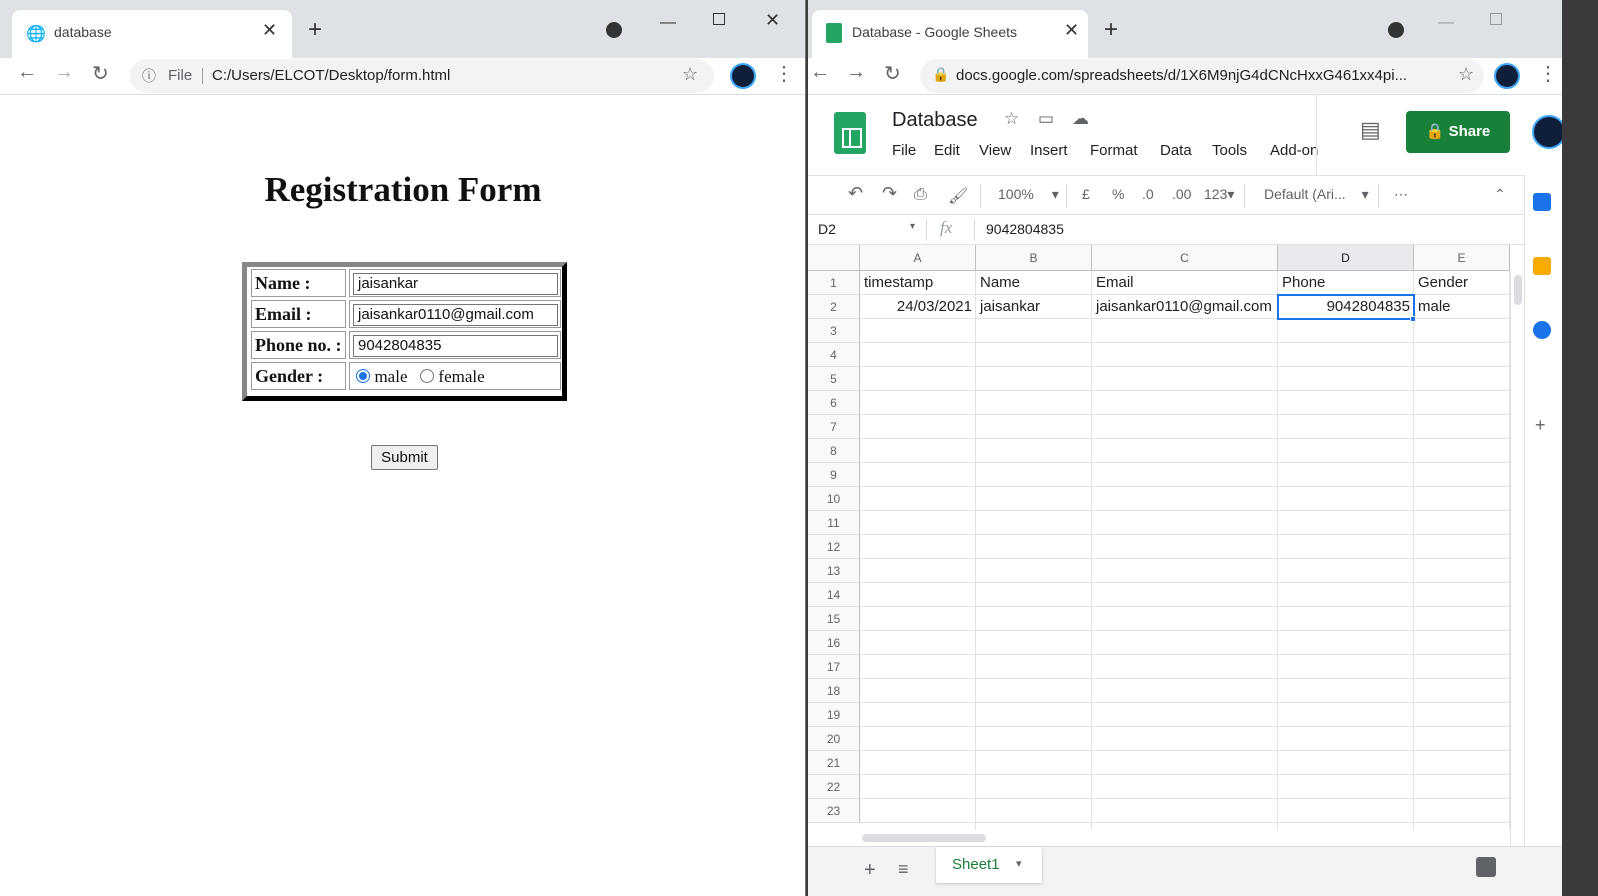 This screenshot has width=1598, height=896. Describe the element at coordinates (1542, 330) in the screenshot. I see `tasks-icon` at that location.